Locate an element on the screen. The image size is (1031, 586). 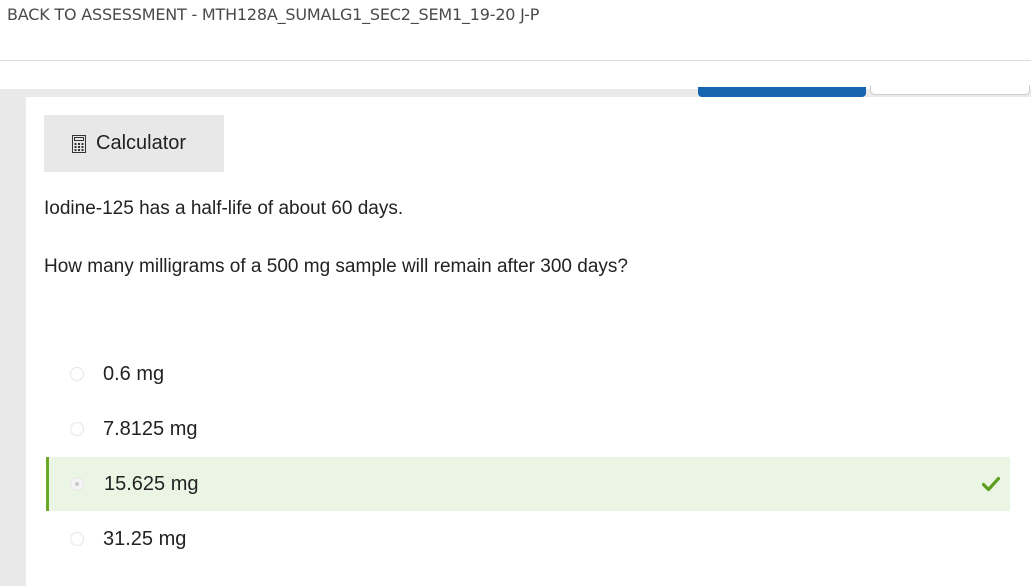
calculator-icon is located at coordinates (79, 143).